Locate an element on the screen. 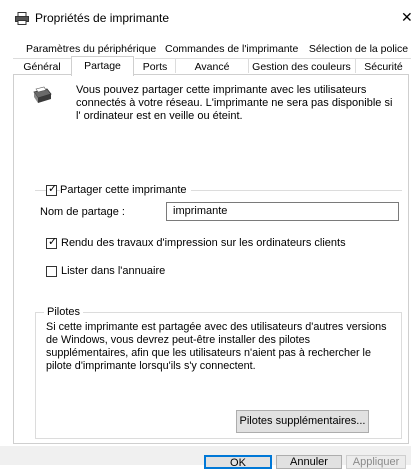 The width and height of the screenshot is (411, 469). tab-sharing: Partage is located at coordinates (102, 66).